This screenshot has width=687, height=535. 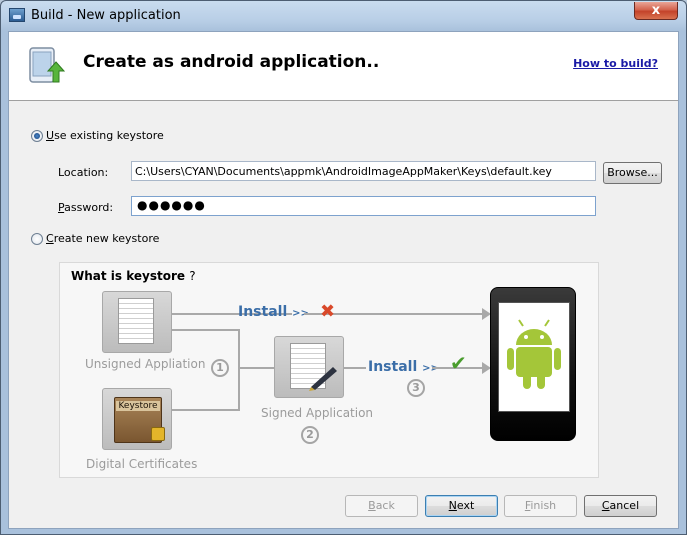 I want to click on use-existing-keystore-radio, so click(x=37, y=136).